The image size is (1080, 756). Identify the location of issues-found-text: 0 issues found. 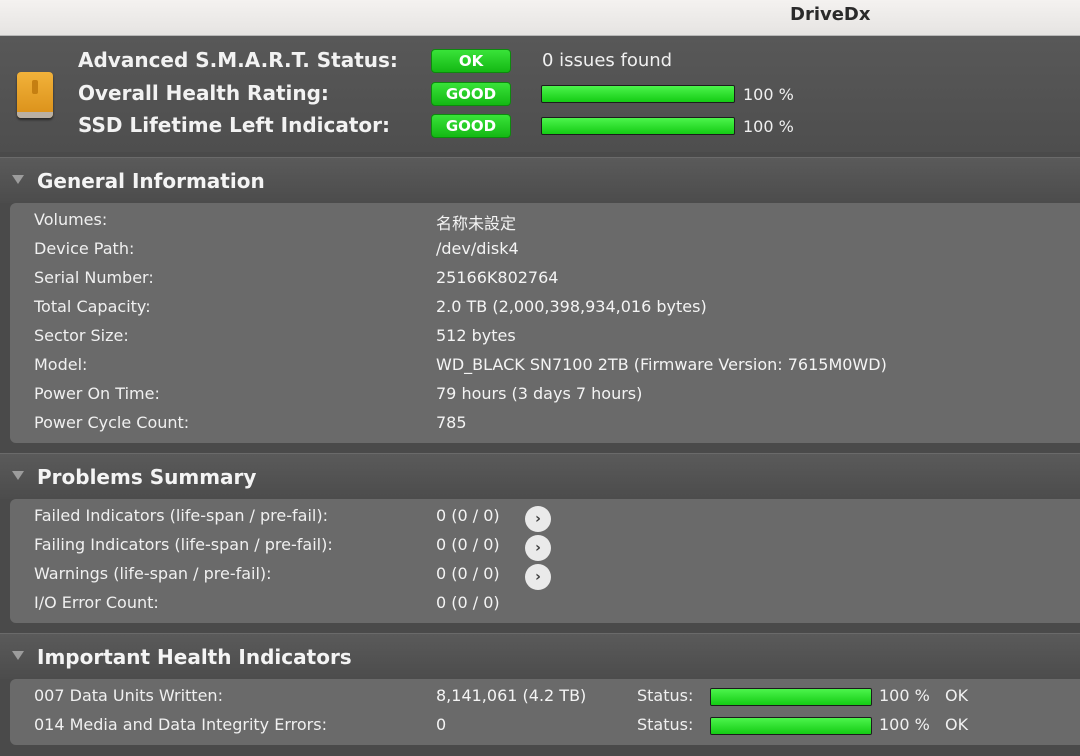
(607, 60).